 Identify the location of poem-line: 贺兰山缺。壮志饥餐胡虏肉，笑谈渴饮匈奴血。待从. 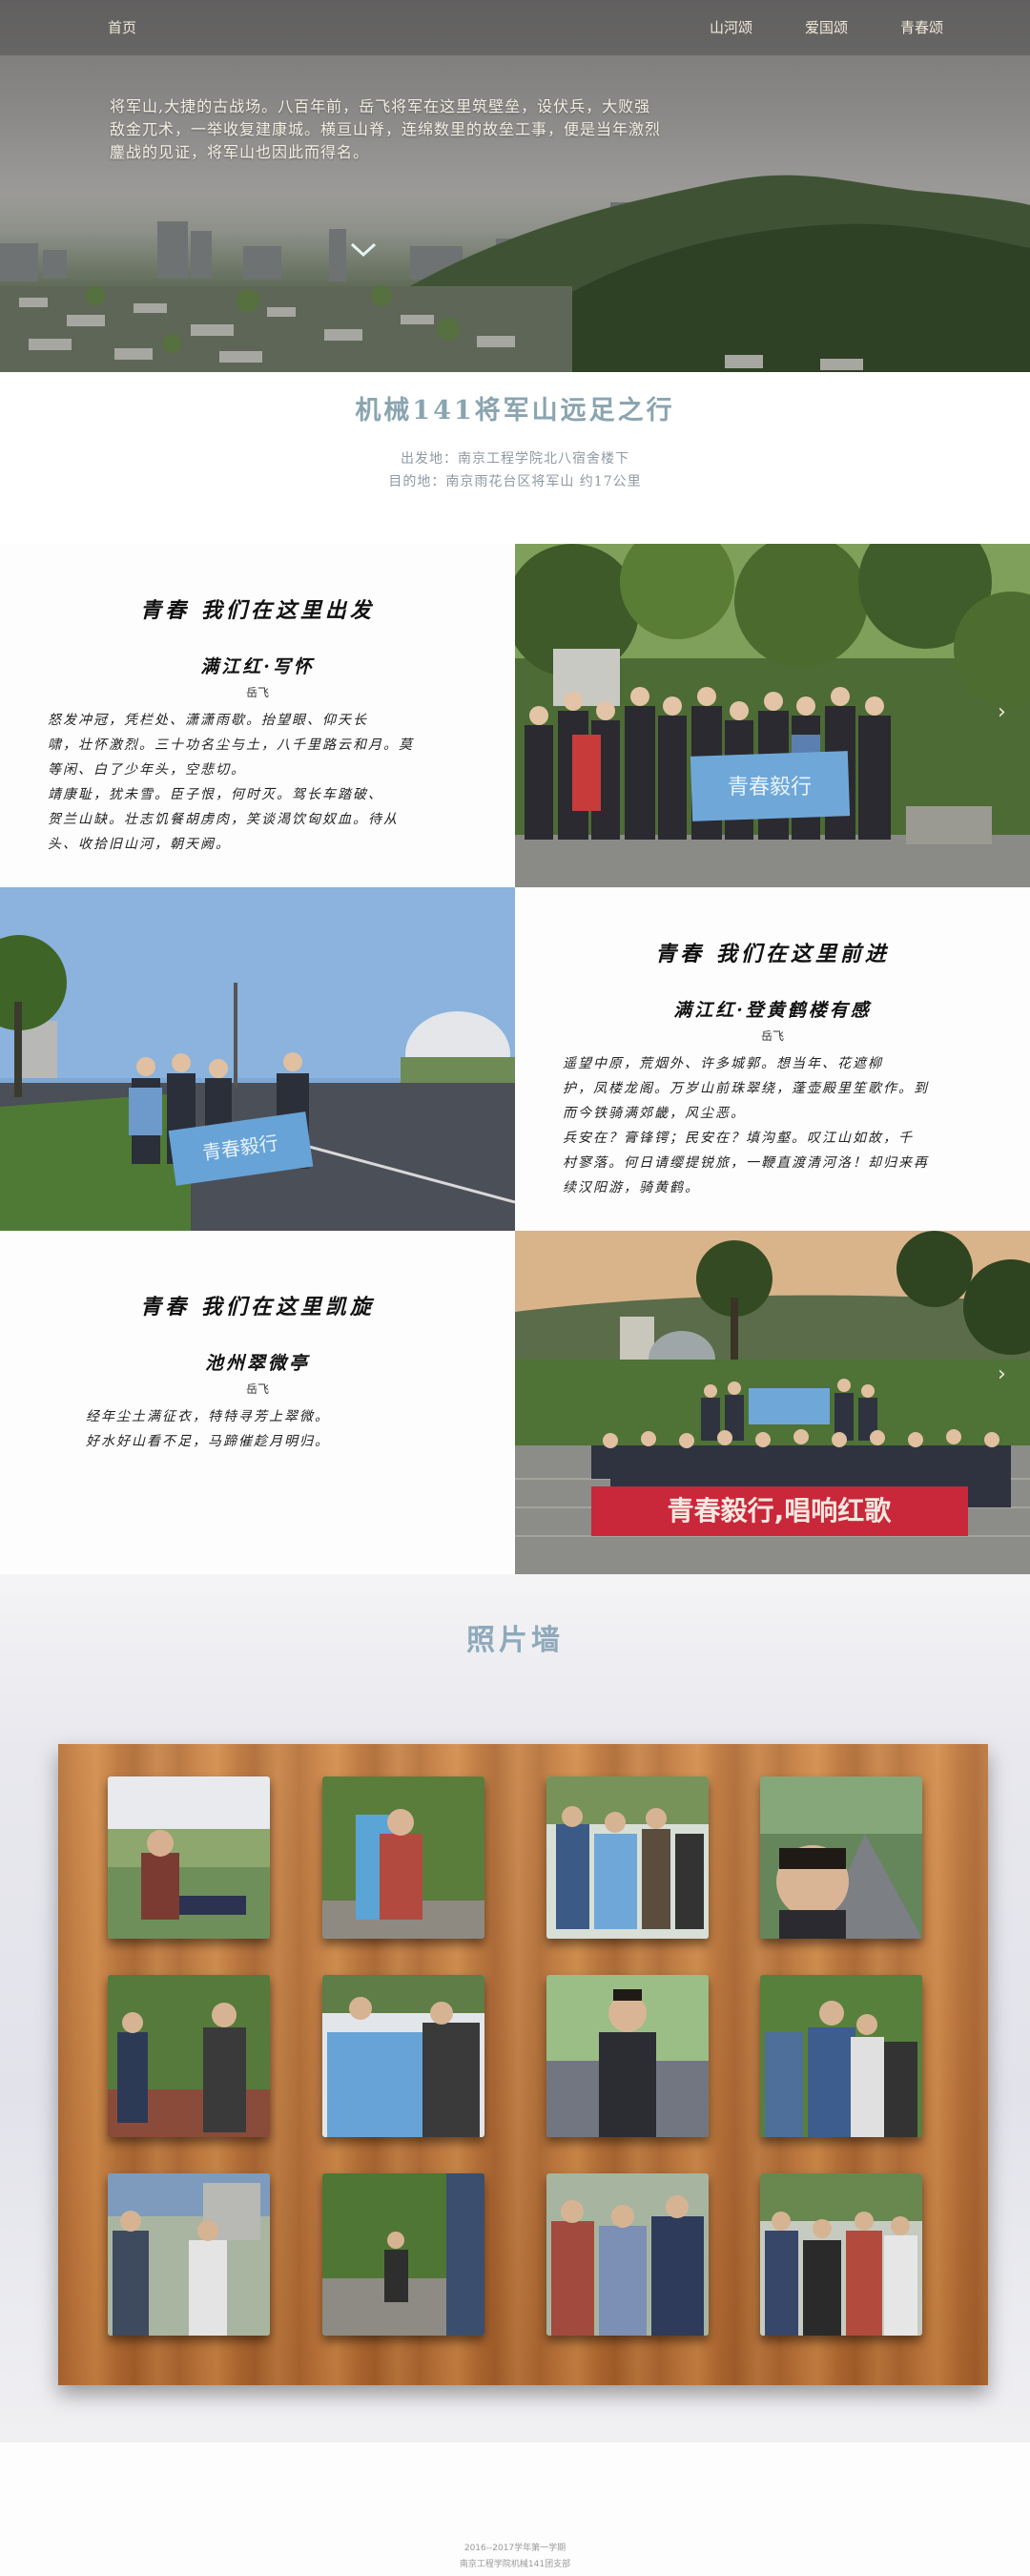
(223, 819).